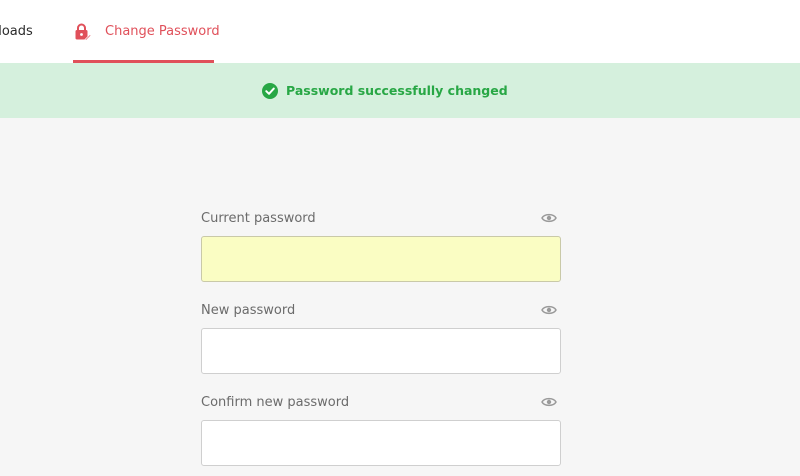 This screenshot has width=800, height=476. What do you see at coordinates (258, 218) in the screenshot?
I see `current-password-label: Current password` at bounding box center [258, 218].